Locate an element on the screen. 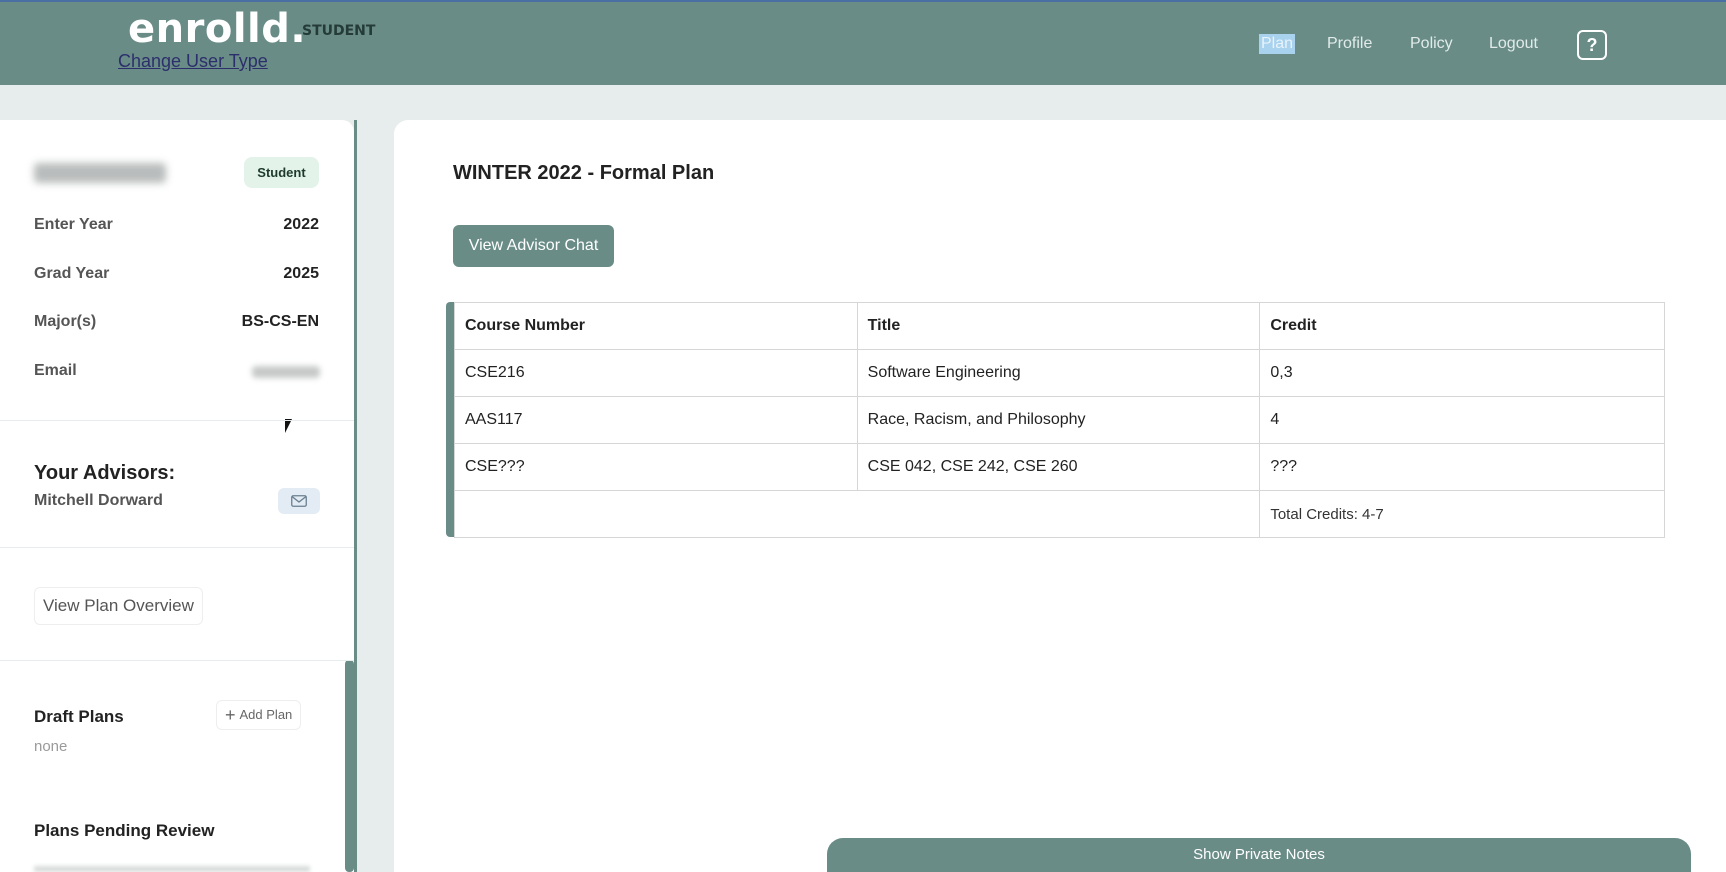 This screenshot has height=872, width=1726. view-plan-overview-button: View Plan Overview is located at coordinates (118, 606).